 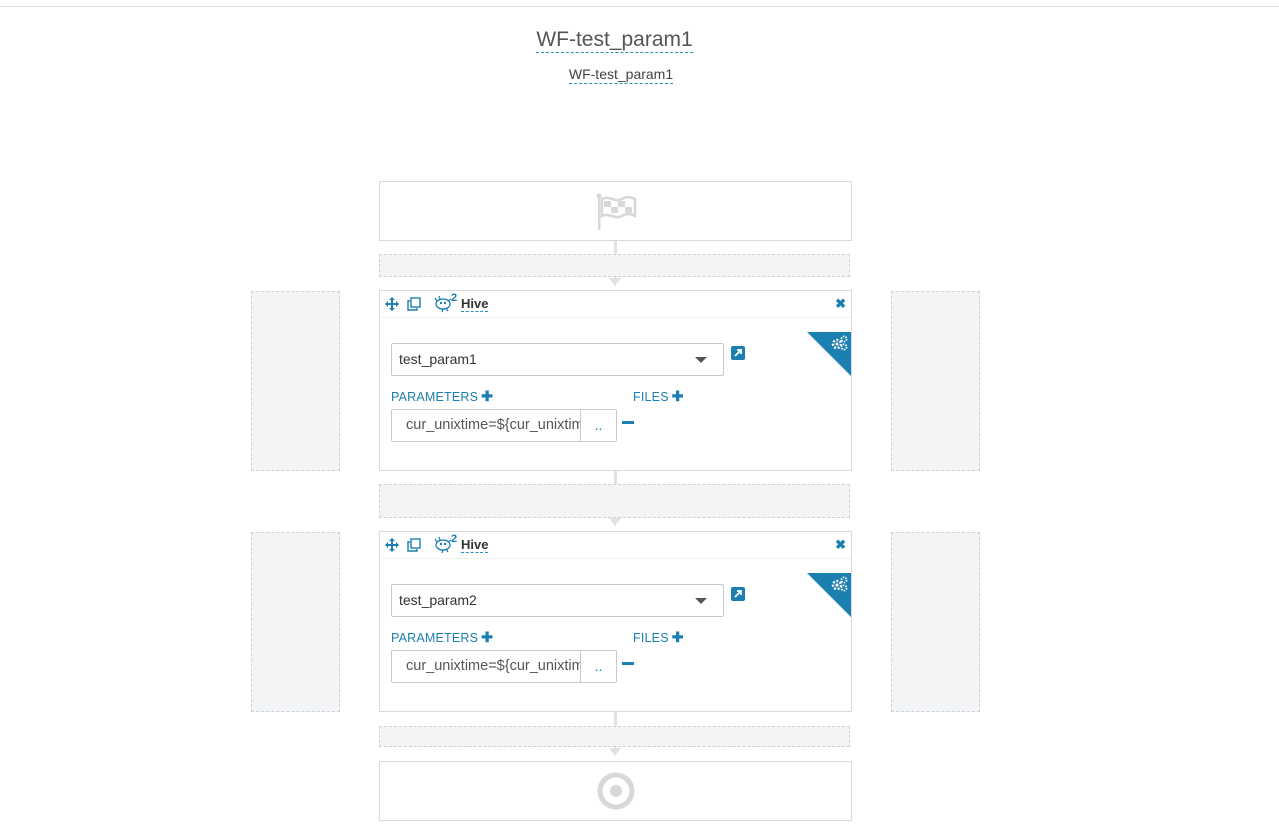 I want to click on flag-icon, so click(x=616, y=211).